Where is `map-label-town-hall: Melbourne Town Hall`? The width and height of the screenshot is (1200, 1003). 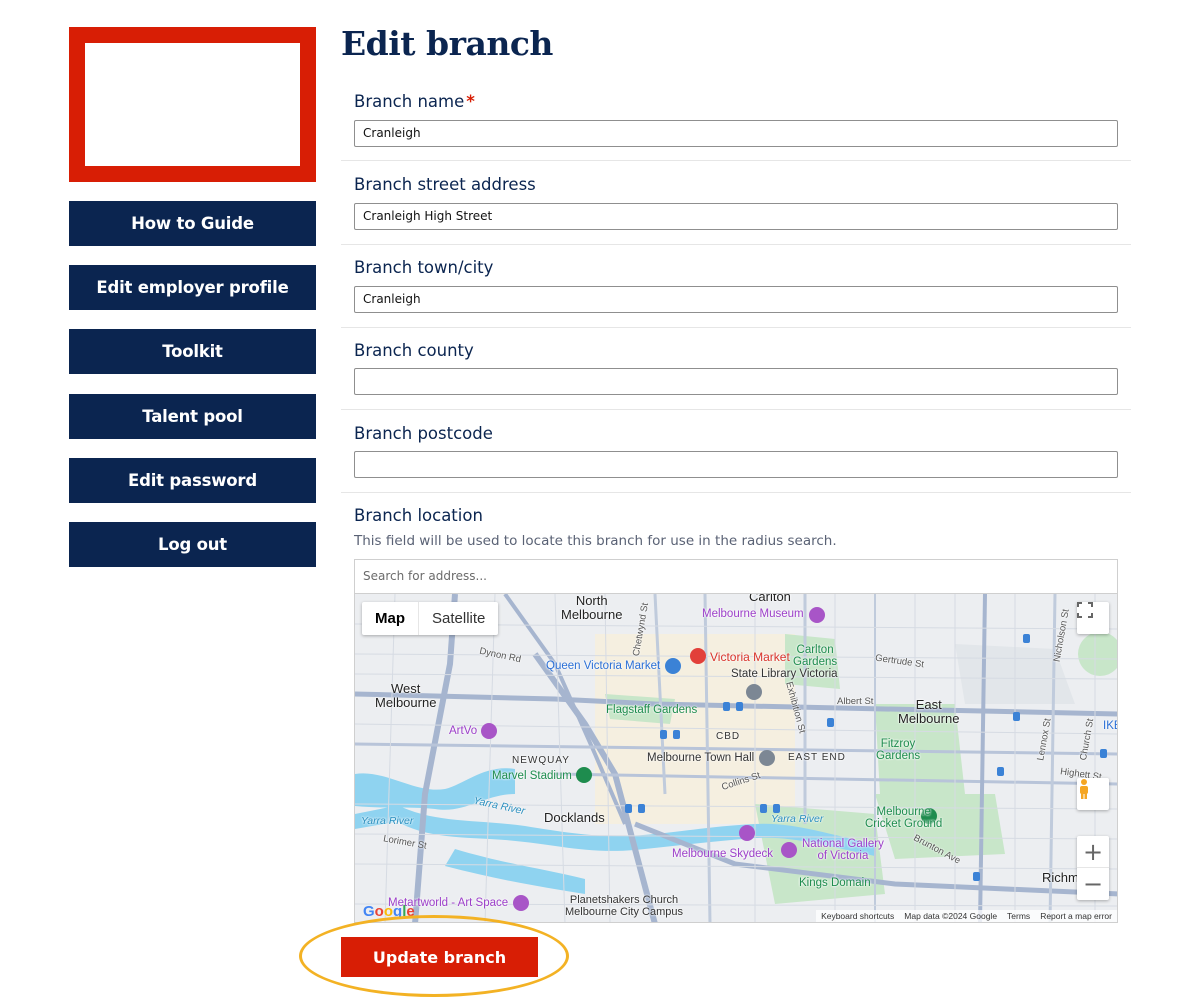
map-label-town-hall: Melbourne Town Hall is located at coordinates (701, 758).